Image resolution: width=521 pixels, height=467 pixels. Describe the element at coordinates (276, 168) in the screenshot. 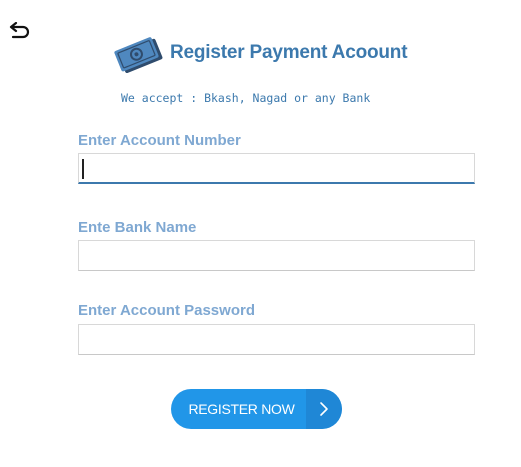

I see `account-number-input` at that location.